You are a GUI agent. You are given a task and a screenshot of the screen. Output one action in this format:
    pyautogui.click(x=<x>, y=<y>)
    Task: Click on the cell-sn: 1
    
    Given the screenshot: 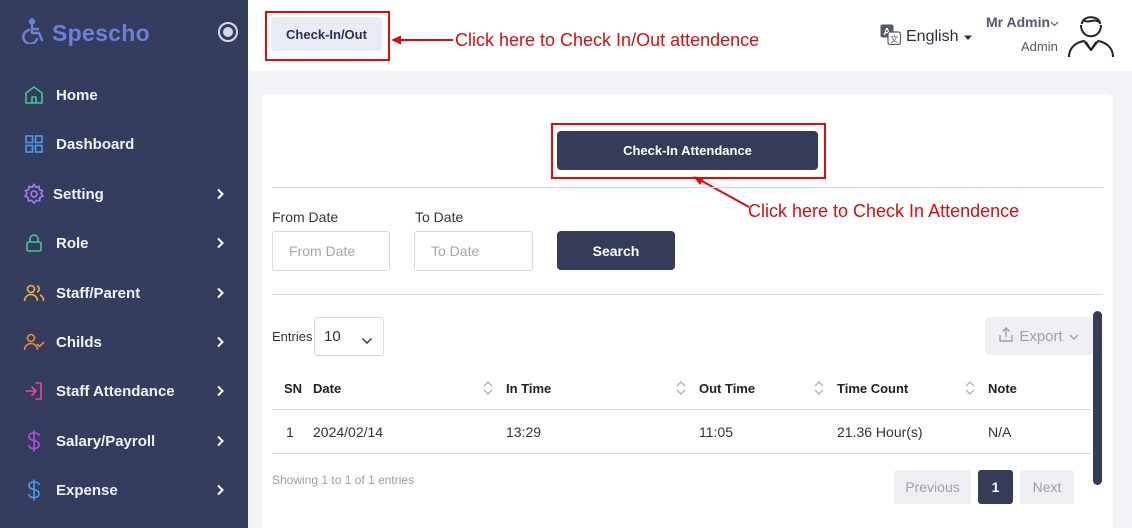 What is the action you would take?
    pyautogui.click(x=290, y=432)
    